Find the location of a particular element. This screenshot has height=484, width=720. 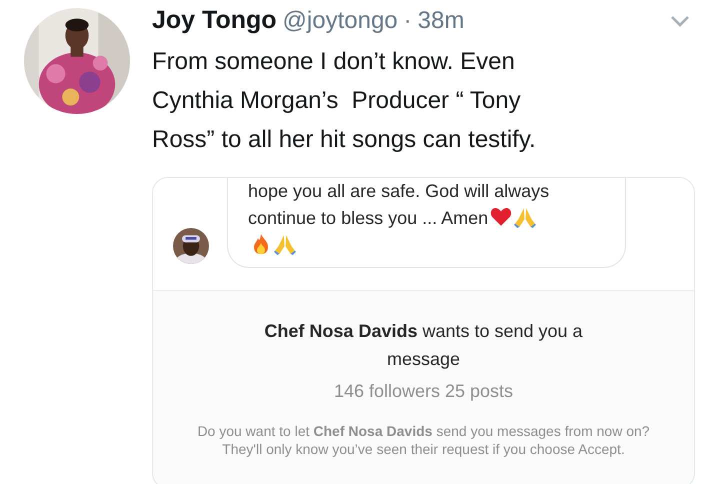

tweet-time: 38m is located at coordinates (441, 21).